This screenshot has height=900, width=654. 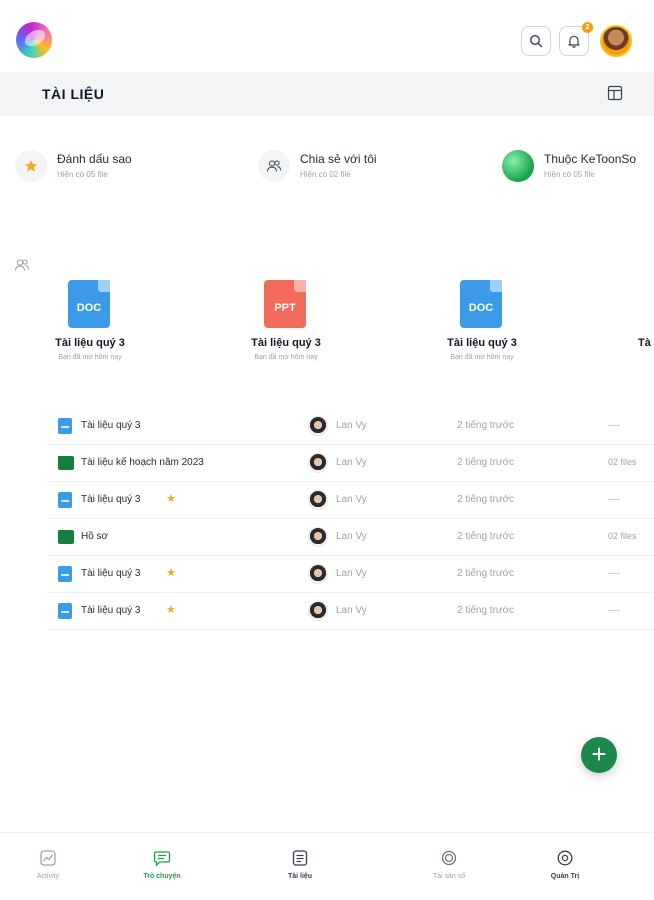 What do you see at coordinates (48, 876) in the screenshot?
I see `nav-label: Activity` at bounding box center [48, 876].